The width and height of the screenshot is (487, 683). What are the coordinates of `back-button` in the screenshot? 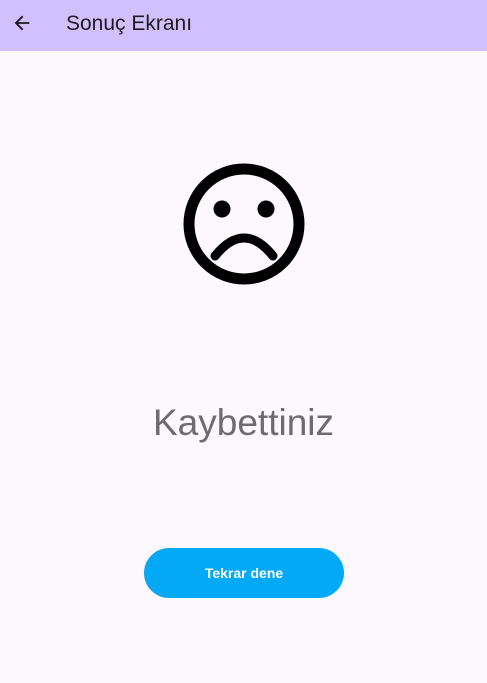 It's located at (22, 23).